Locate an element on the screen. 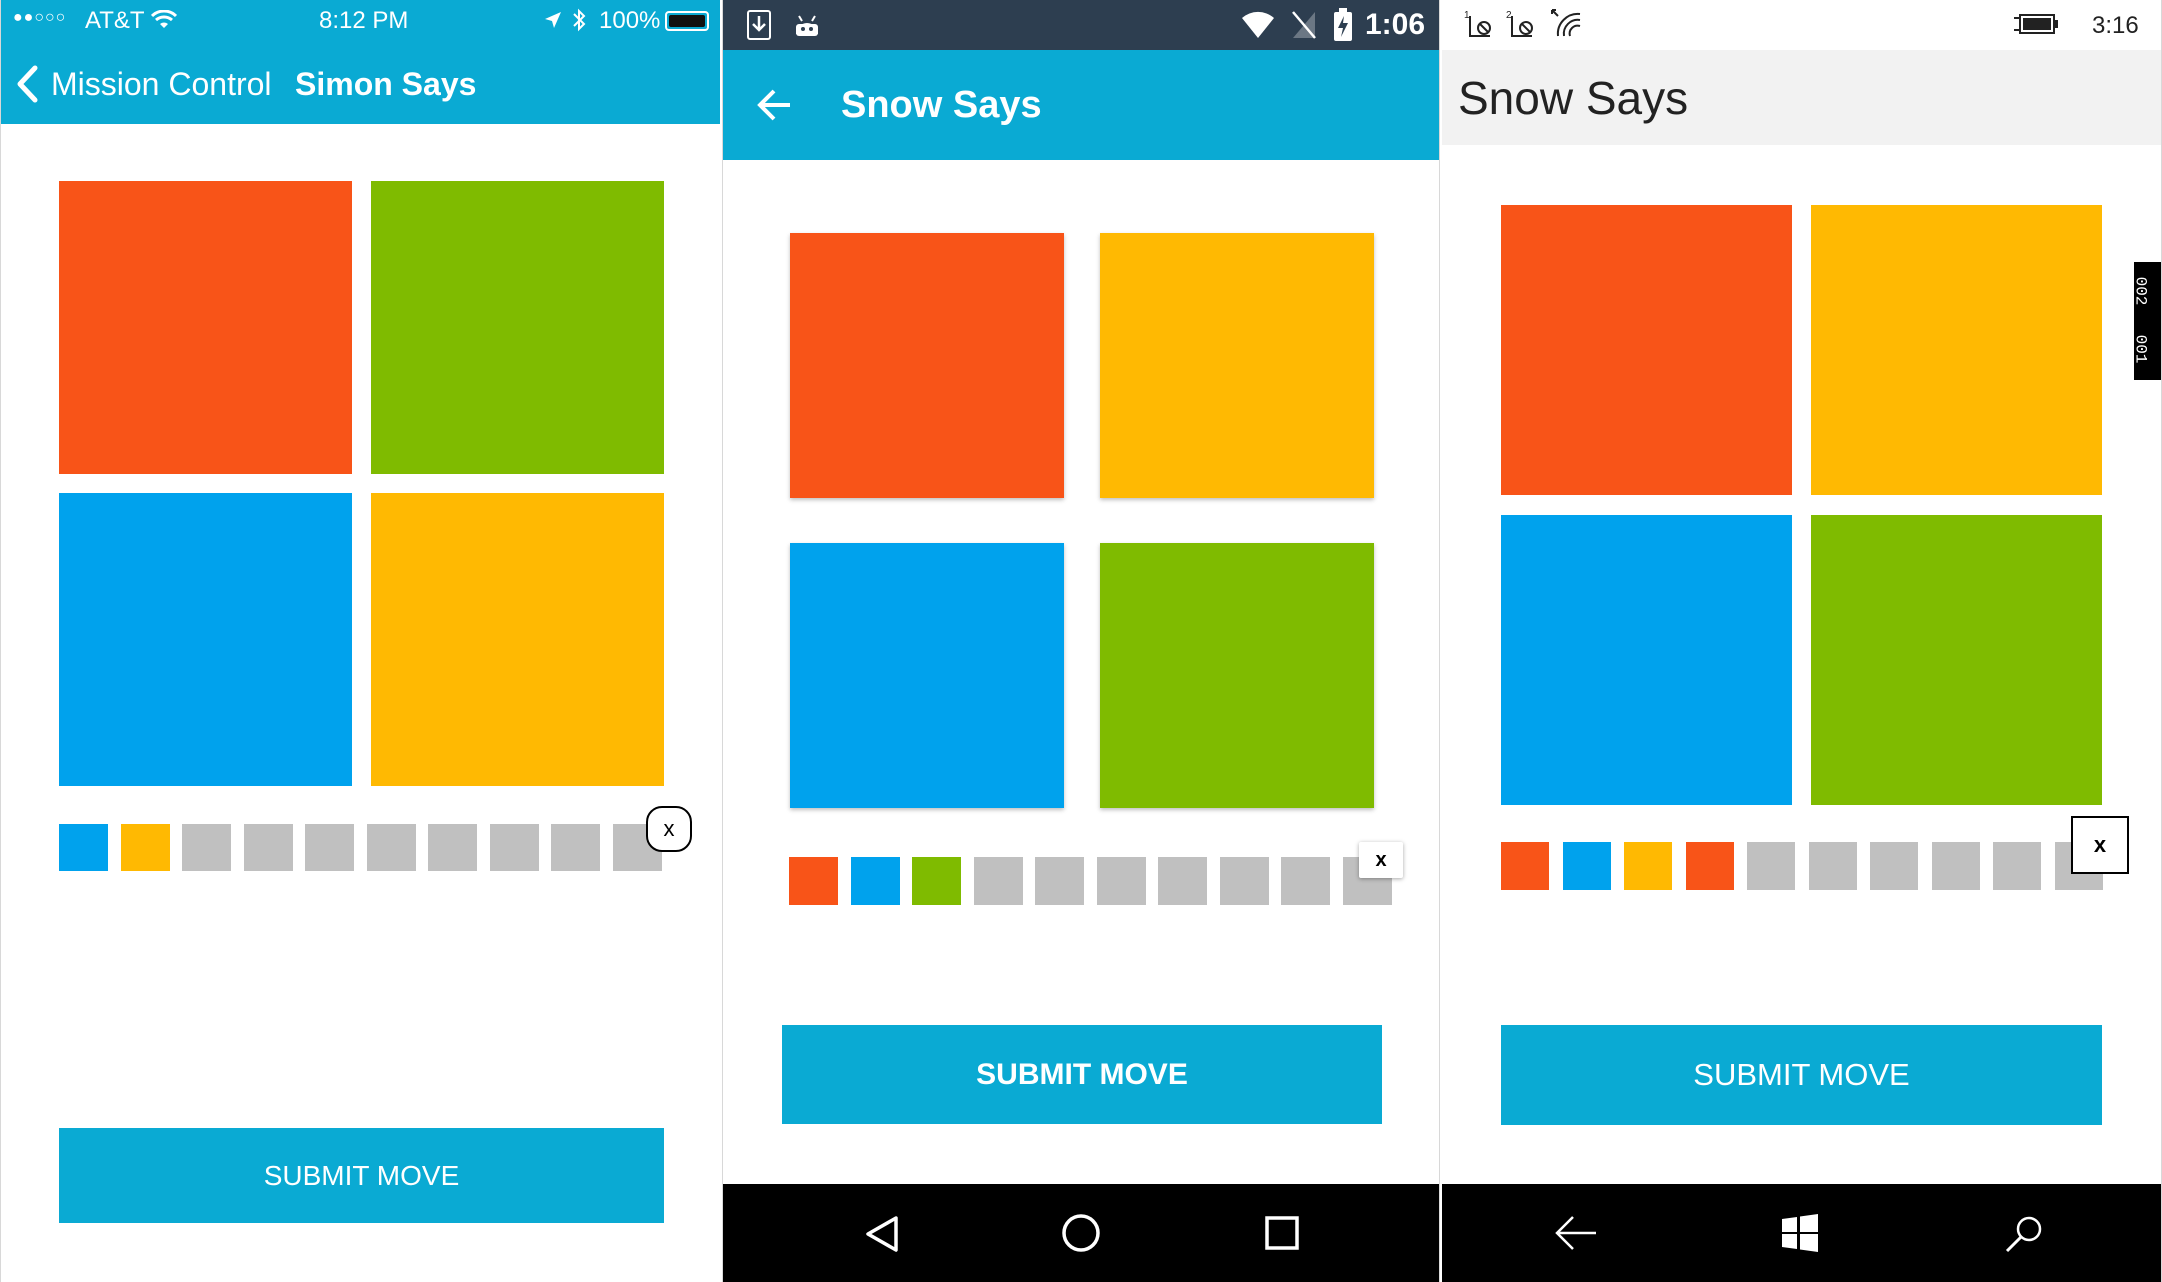  no-signal-icon is located at coordinates (1304, 25).